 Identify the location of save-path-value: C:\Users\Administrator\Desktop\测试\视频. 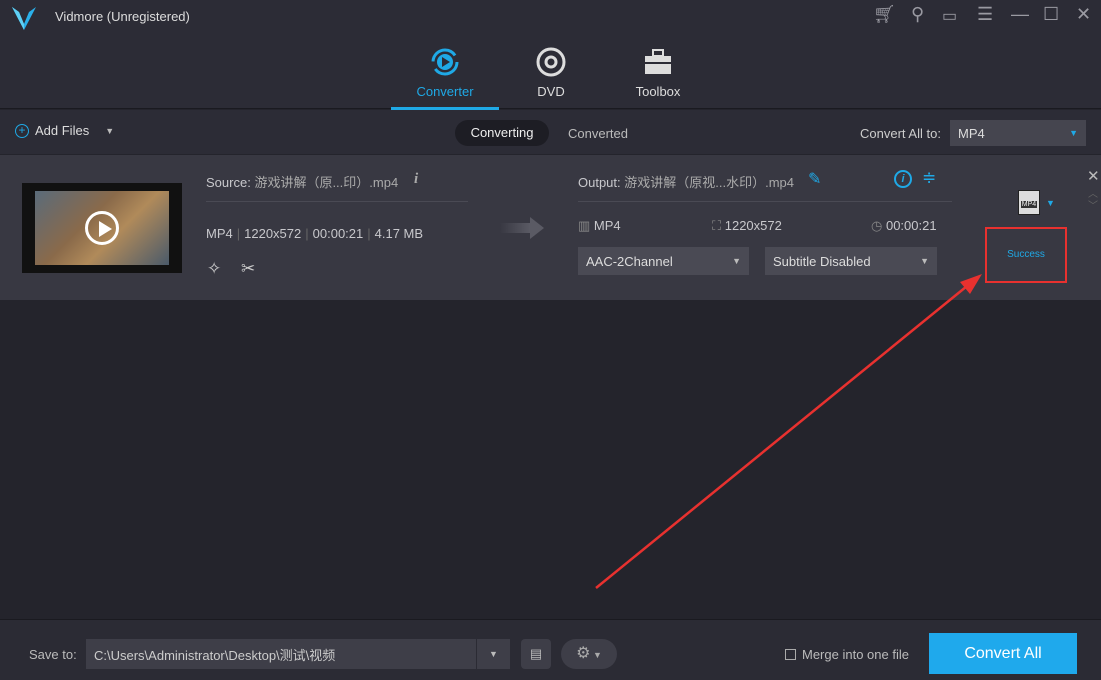
(215, 655).